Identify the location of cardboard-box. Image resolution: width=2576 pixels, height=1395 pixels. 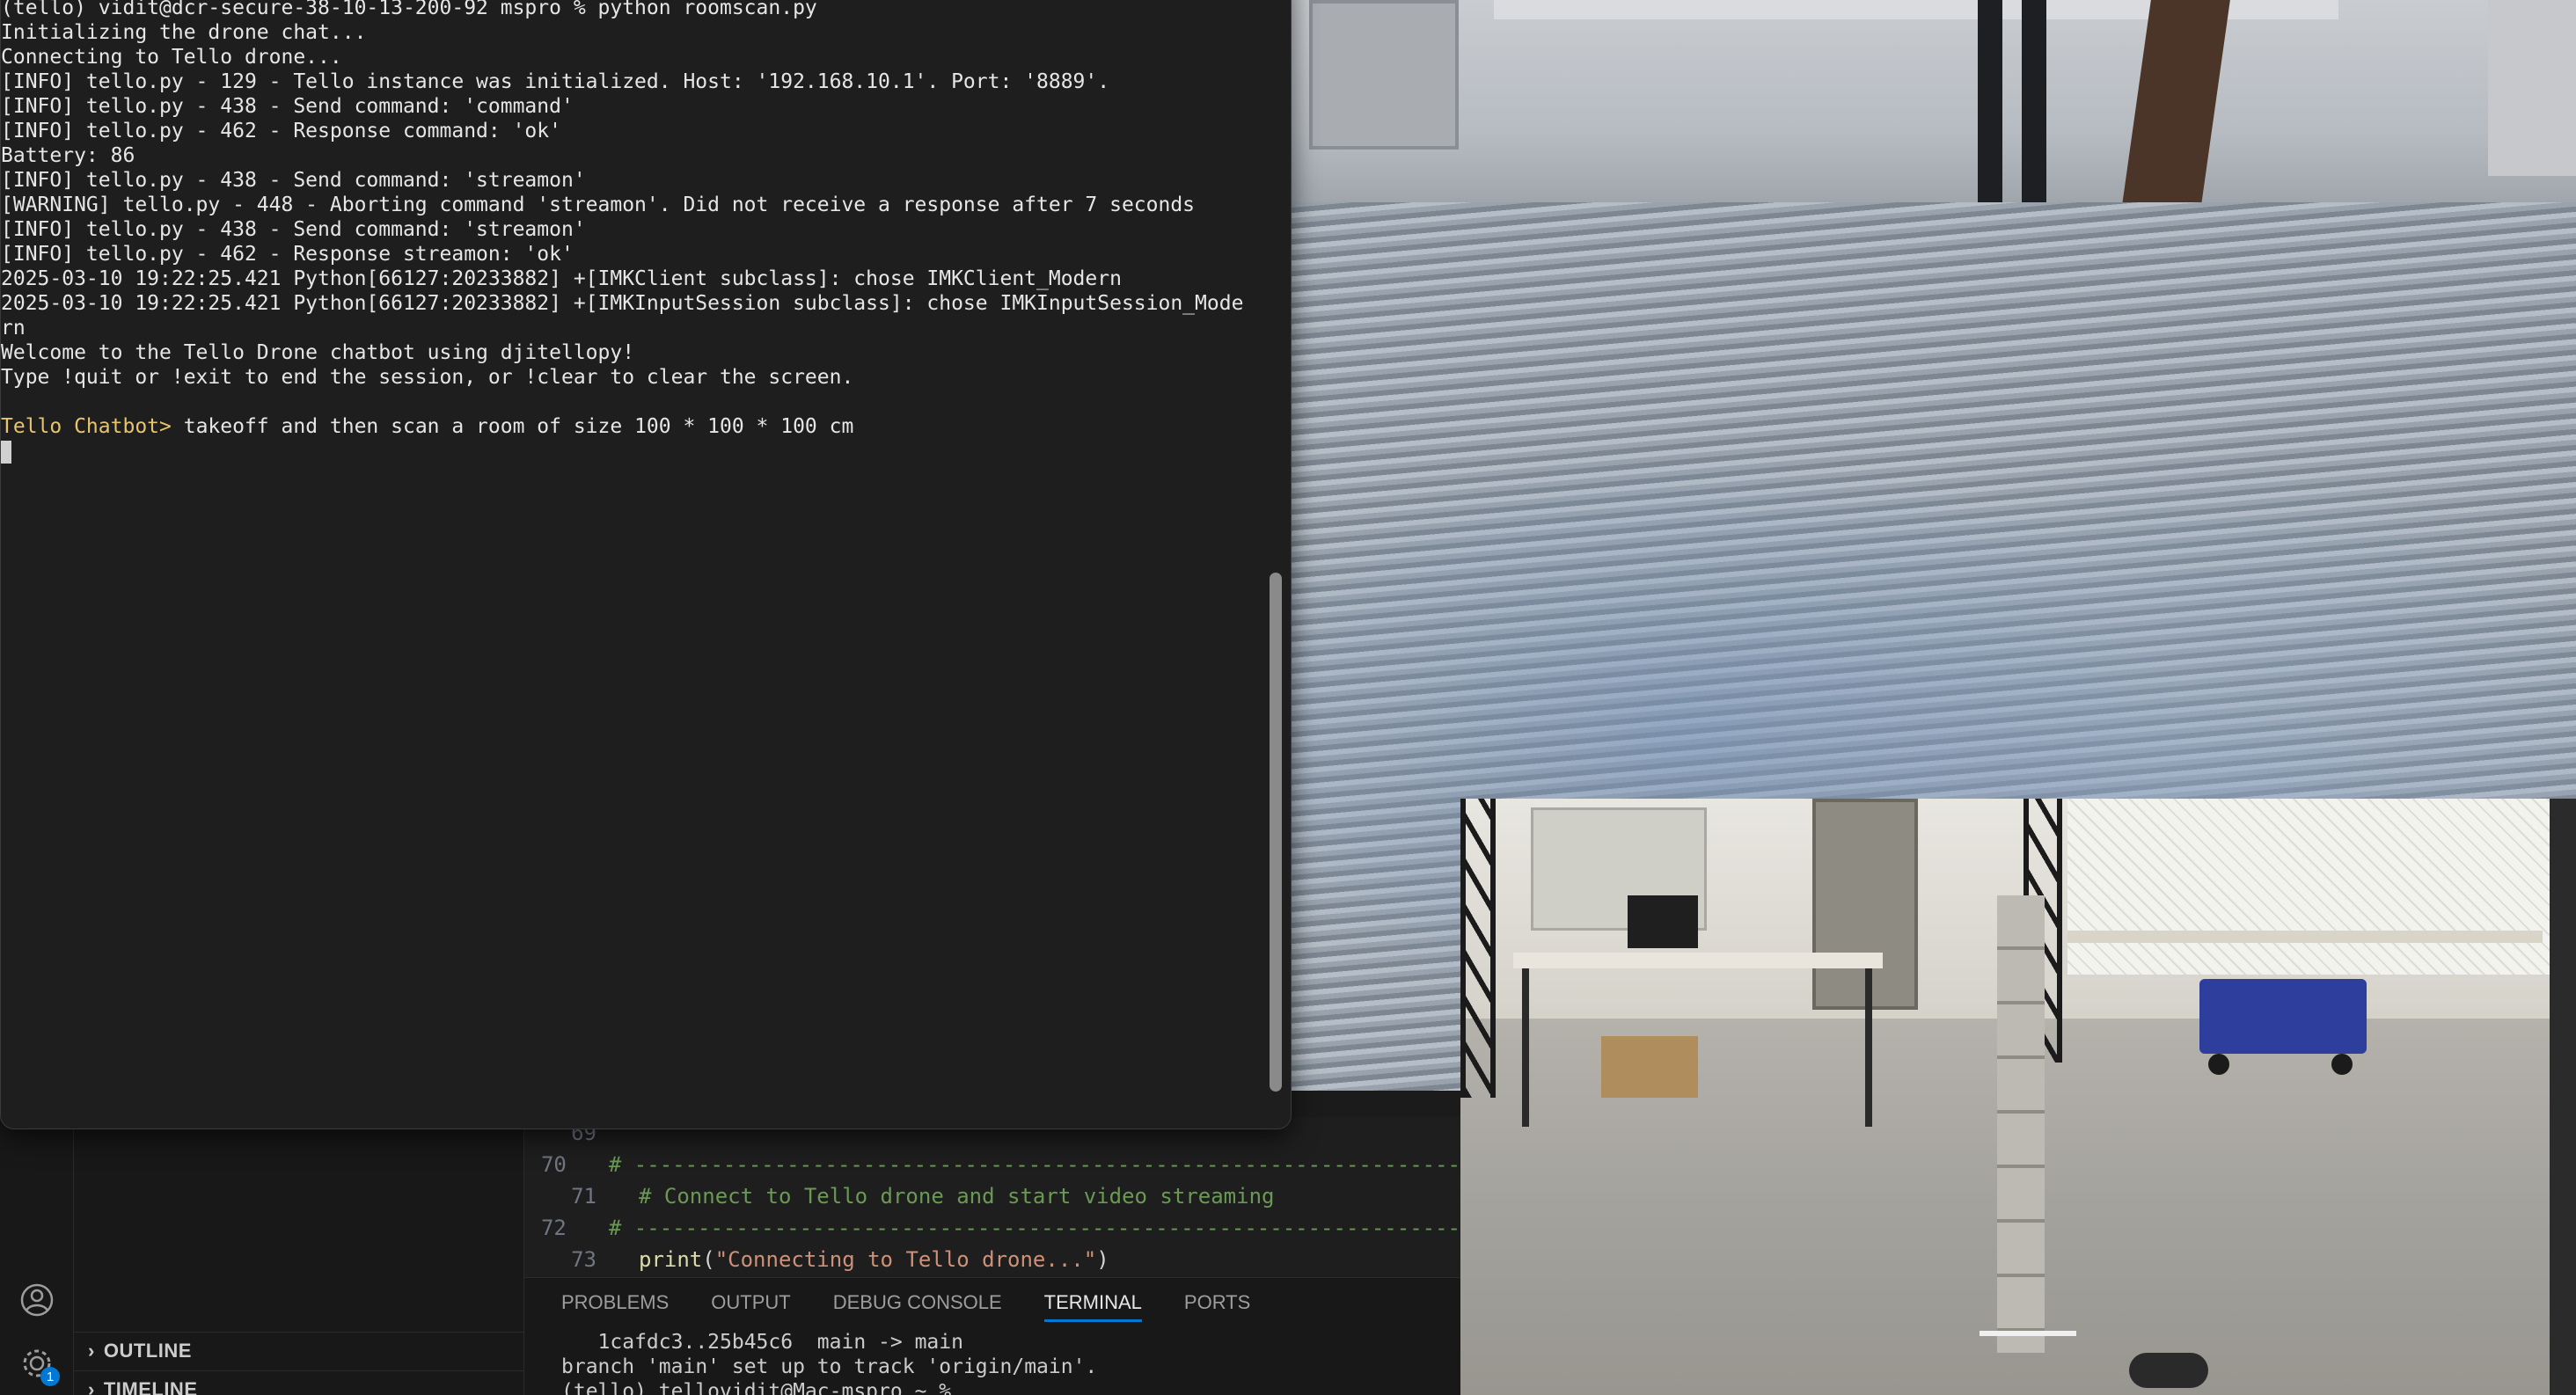
(1649, 1067).